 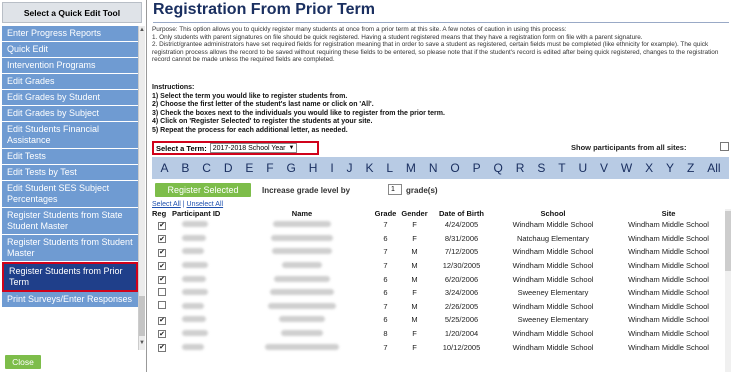 I want to click on sidebar-item: Print Surveys/Enter Responses, so click(x=70, y=300).